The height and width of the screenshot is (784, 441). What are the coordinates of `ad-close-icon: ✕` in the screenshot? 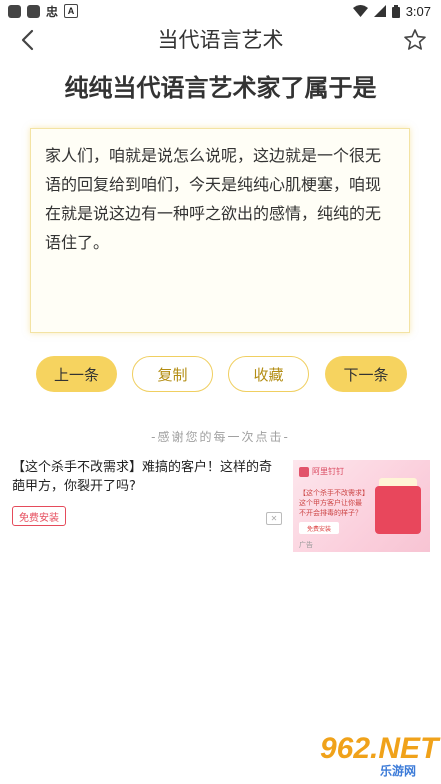 It's located at (274, 518).